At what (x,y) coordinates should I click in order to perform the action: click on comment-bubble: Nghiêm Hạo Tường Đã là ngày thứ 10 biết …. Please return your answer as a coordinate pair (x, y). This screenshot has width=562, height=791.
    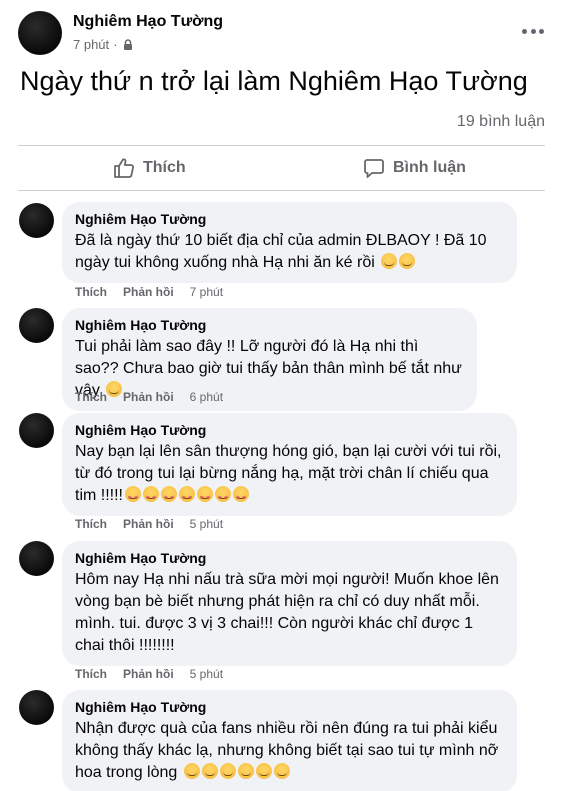
    Looking at the image, I should click on (289, 242).